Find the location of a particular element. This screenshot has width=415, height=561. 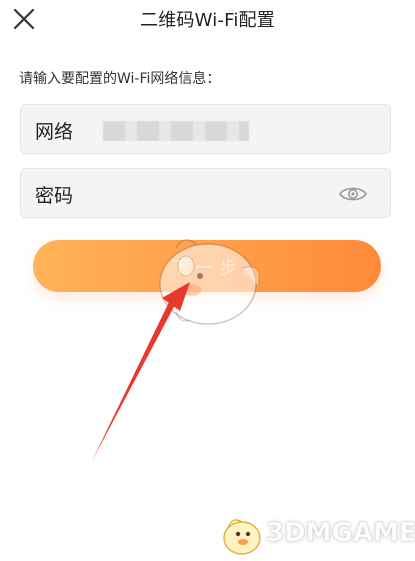

page-title: 二维码Wi-Fi配置 is located at coordinates (207, 20).